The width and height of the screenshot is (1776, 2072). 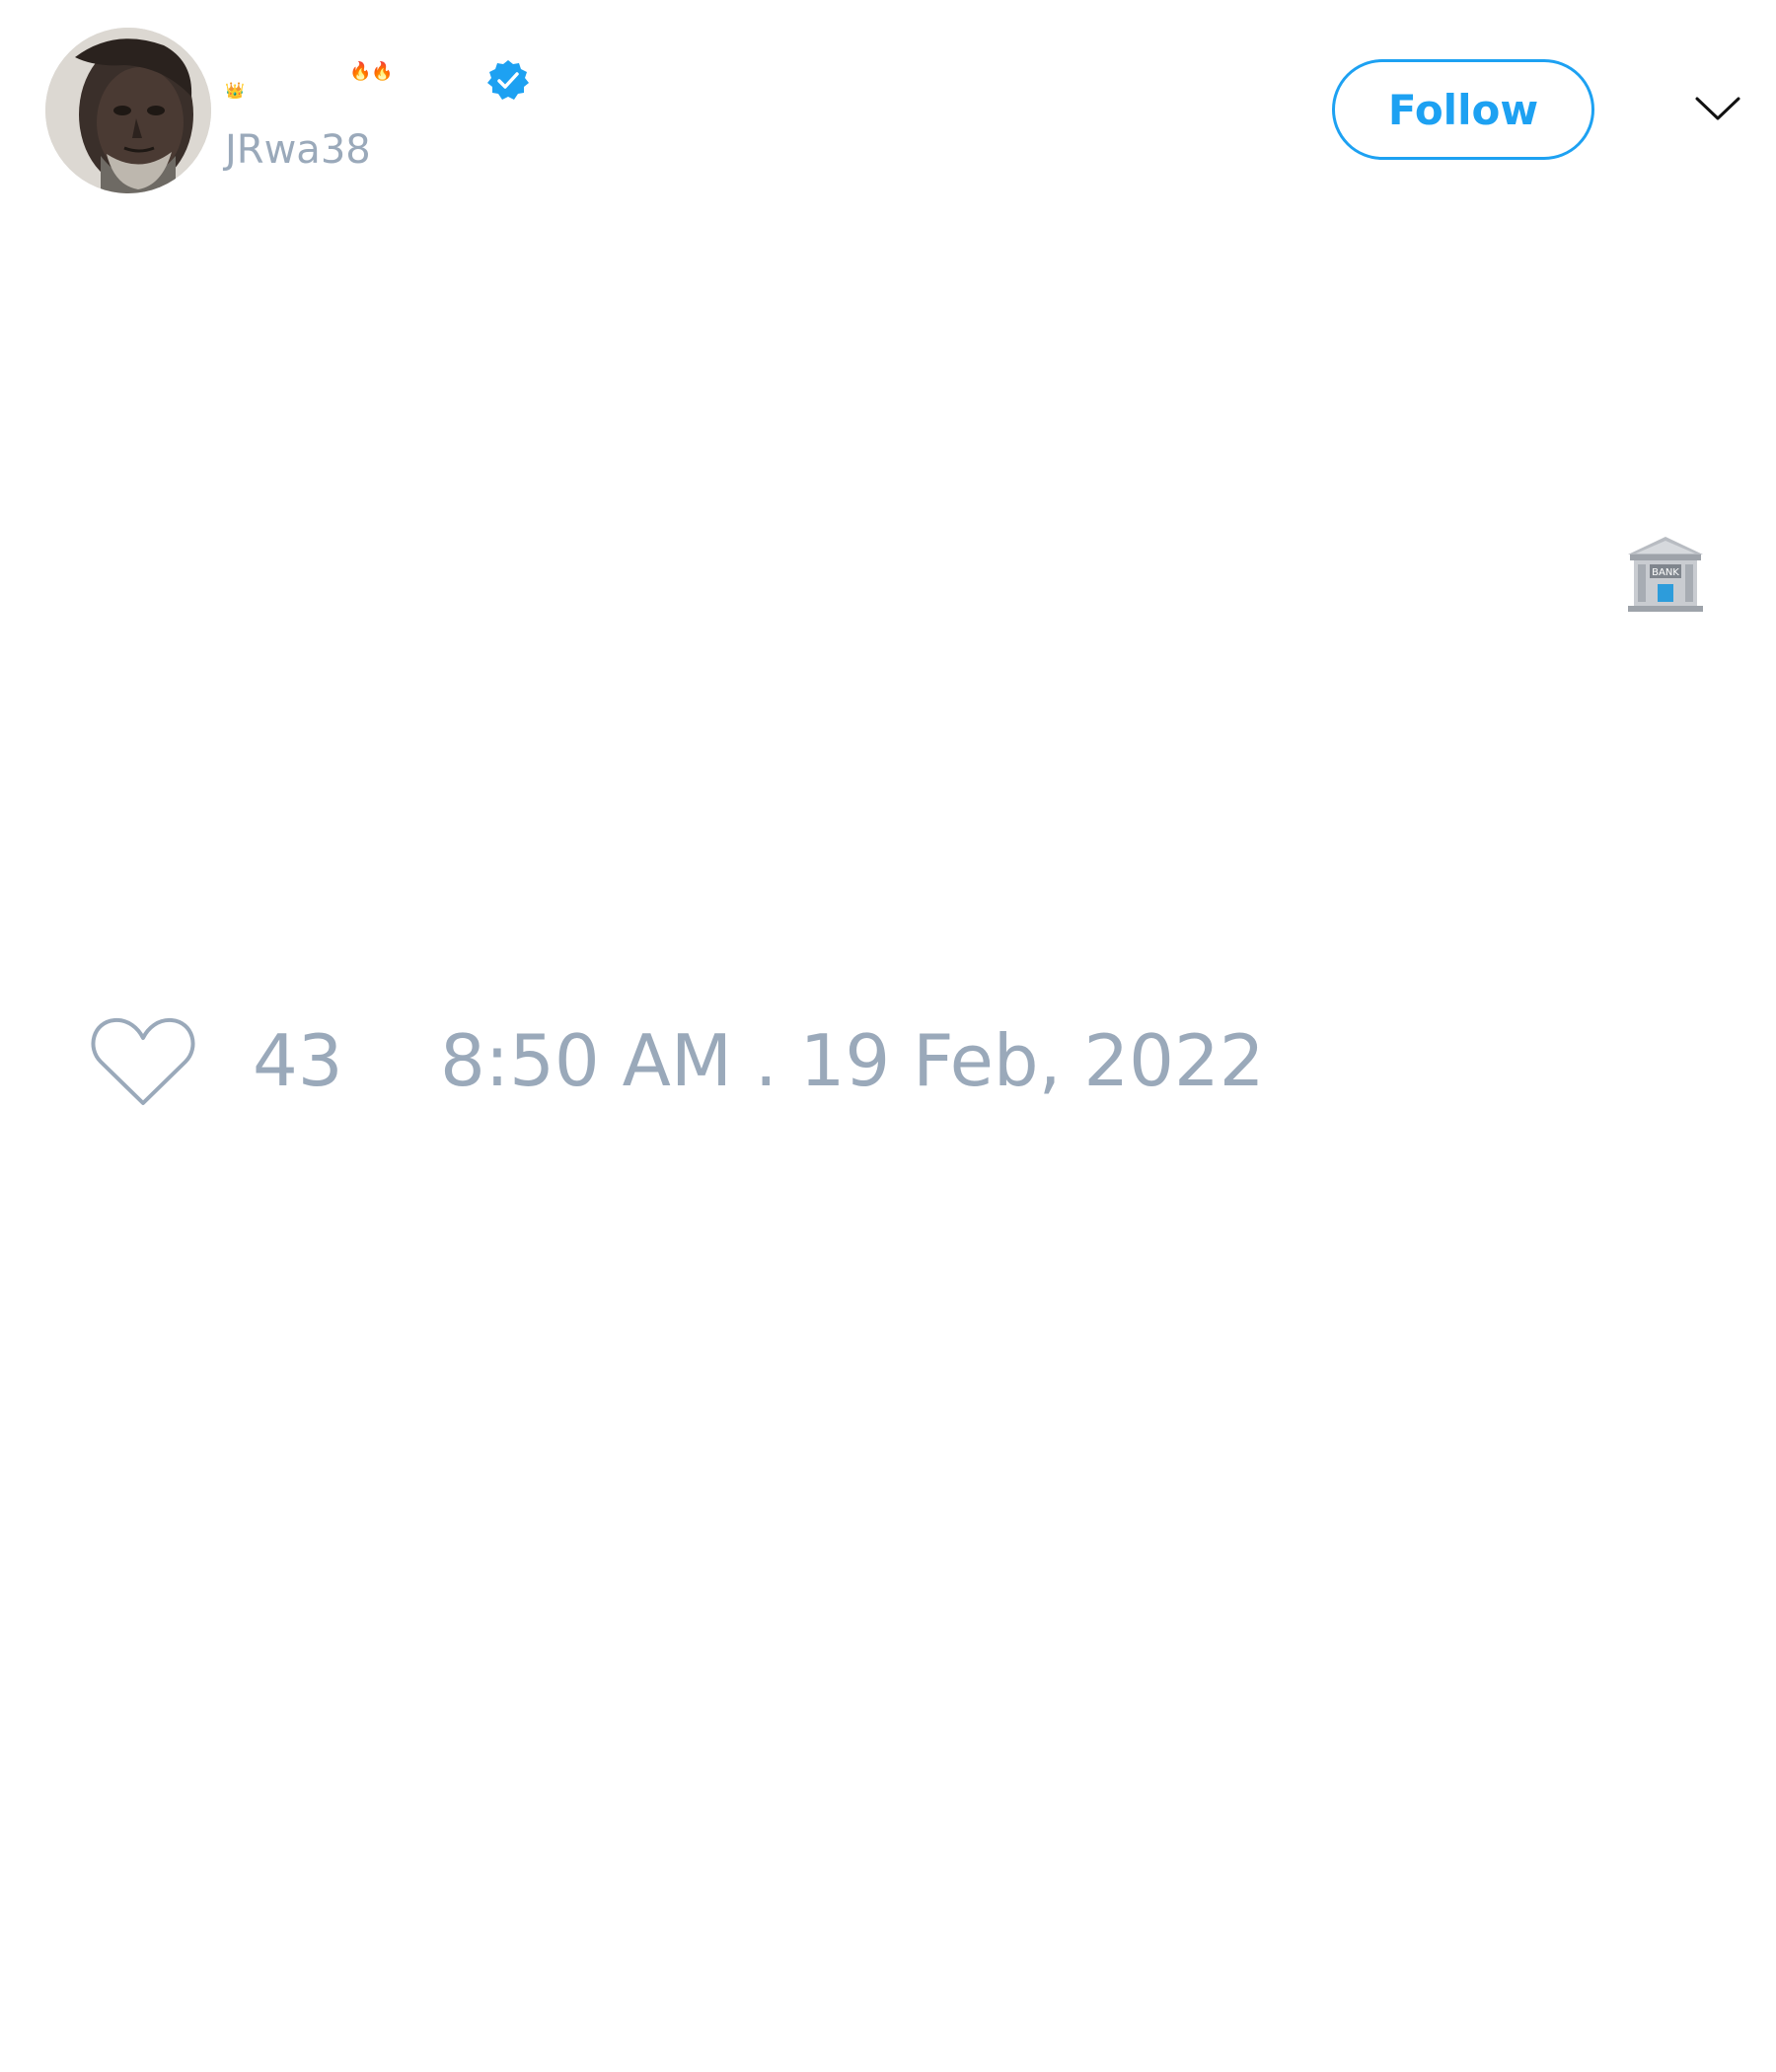 I want to click on like-count: 43, so click(x=298, y=1061).